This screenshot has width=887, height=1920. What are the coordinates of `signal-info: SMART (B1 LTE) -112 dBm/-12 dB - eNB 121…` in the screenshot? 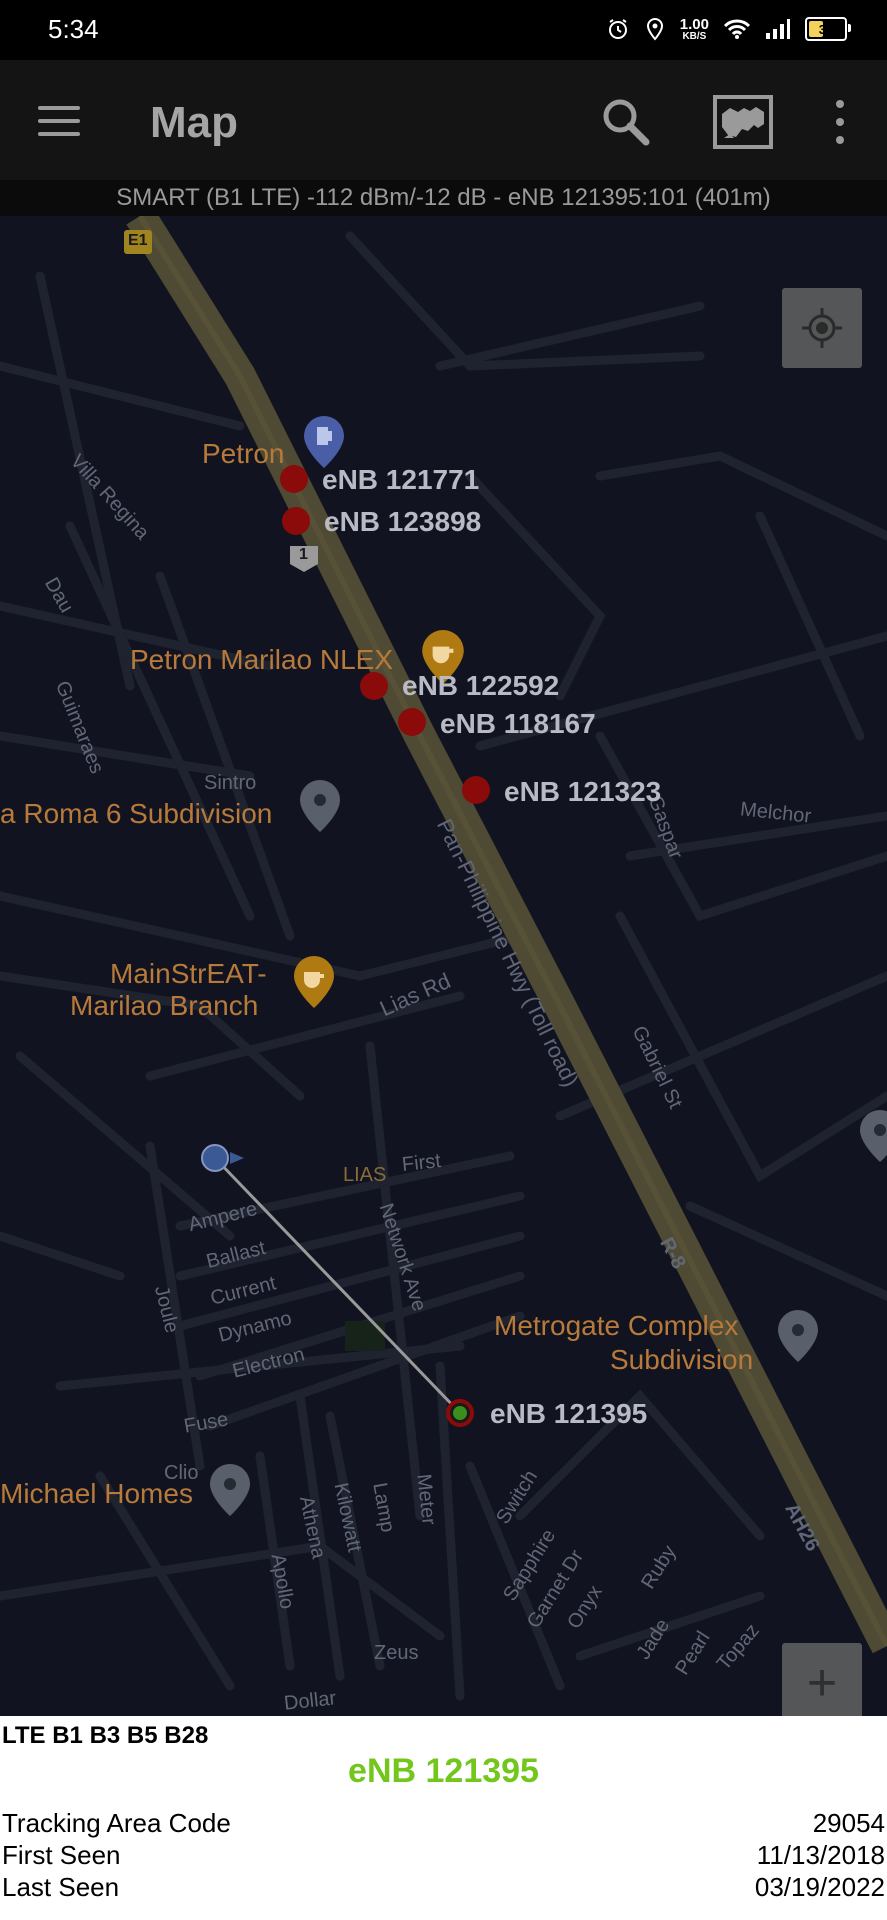 It's located at (443, 198).